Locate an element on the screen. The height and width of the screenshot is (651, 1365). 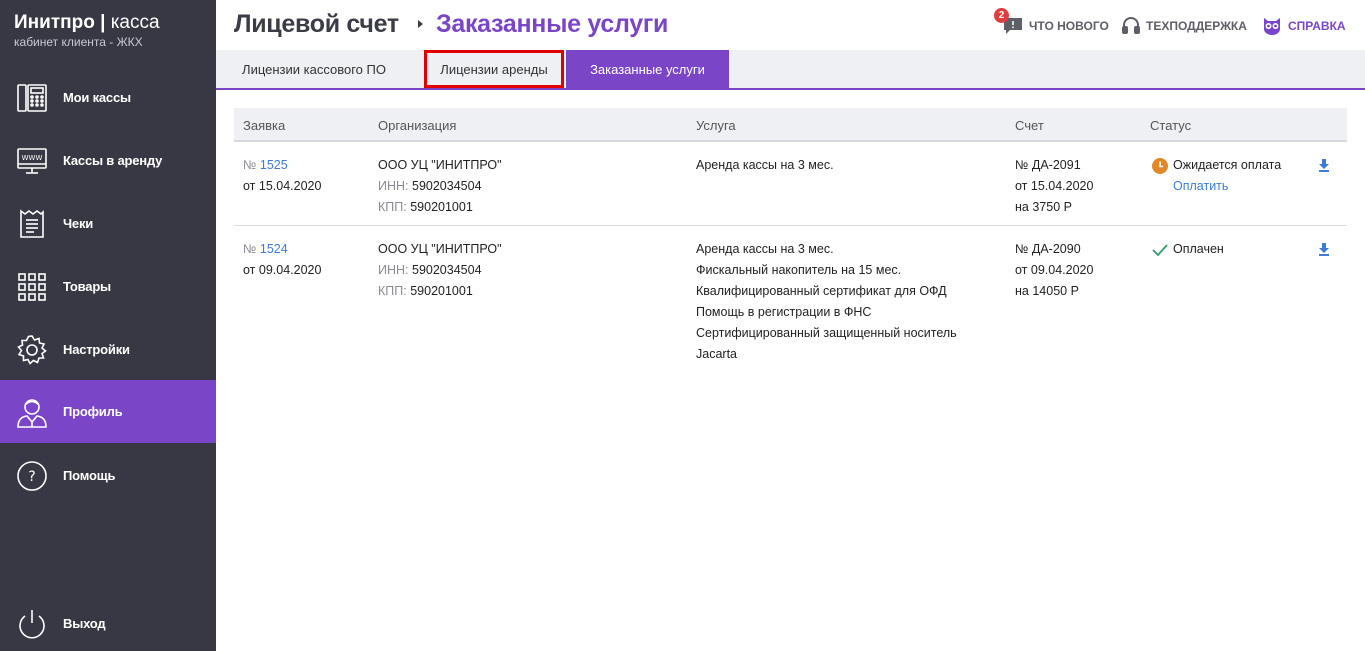
notification-badge: 2 is located at coordinates (1001, 15).